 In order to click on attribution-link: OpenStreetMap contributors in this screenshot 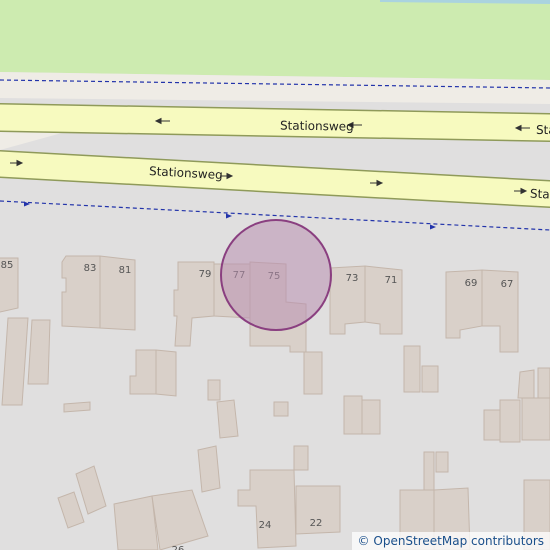, I will do `click(458, 541)`.